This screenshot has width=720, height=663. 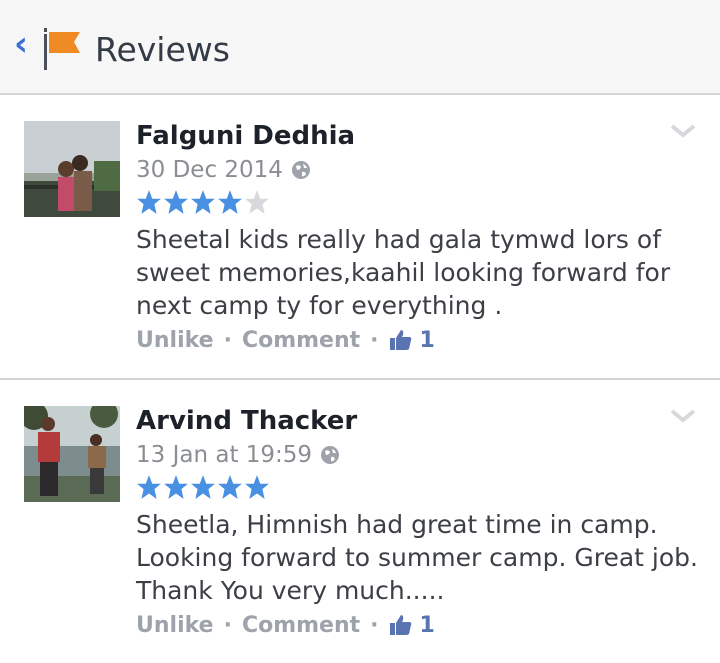 I want to click on author-name: Falguni Dedhia, so click(x=245, y=136).